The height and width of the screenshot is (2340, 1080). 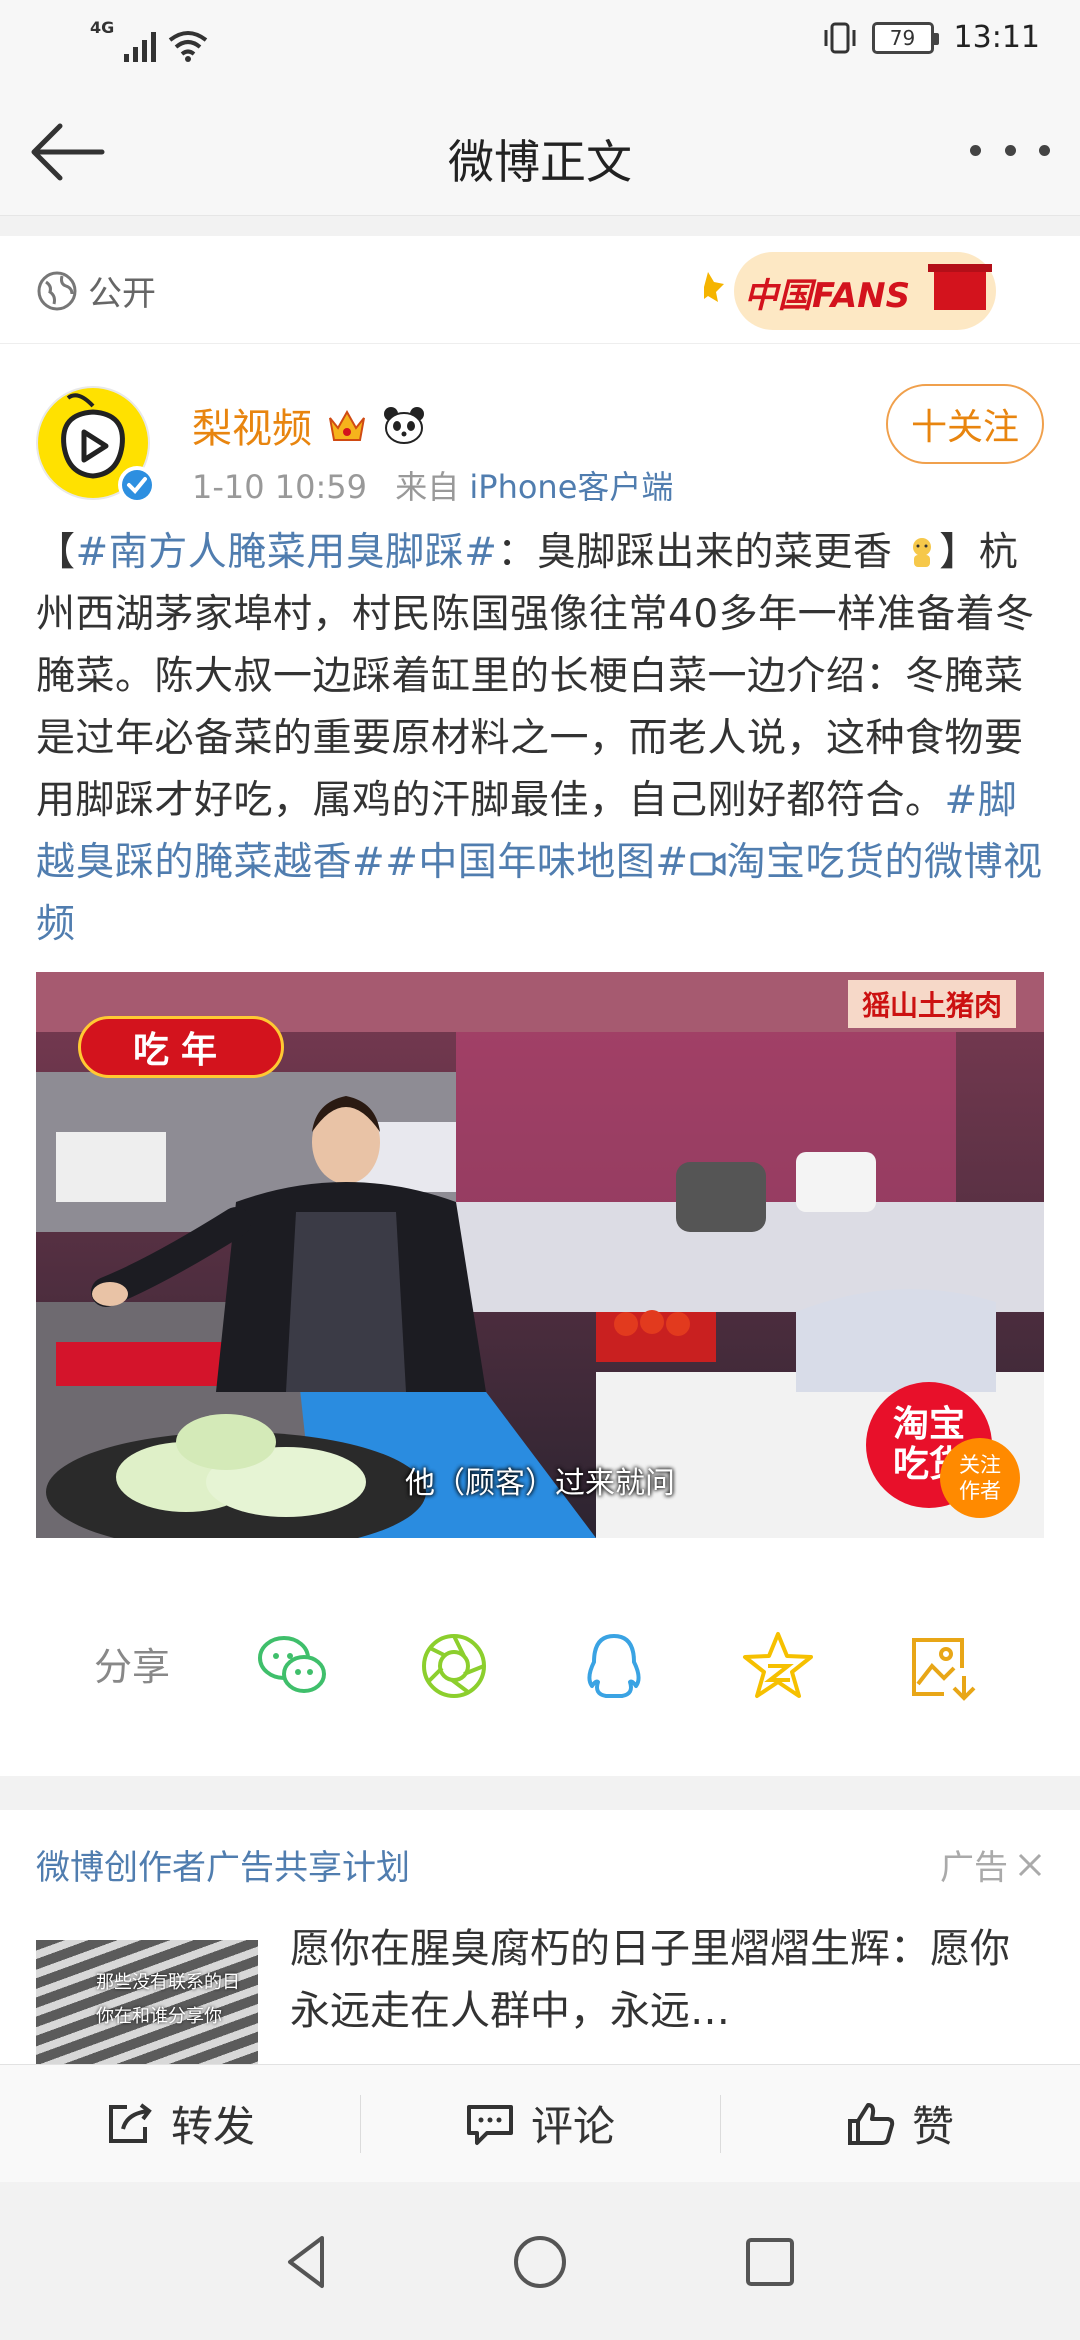 I want to click on vibrate-icon, so click(x=840, y=37).